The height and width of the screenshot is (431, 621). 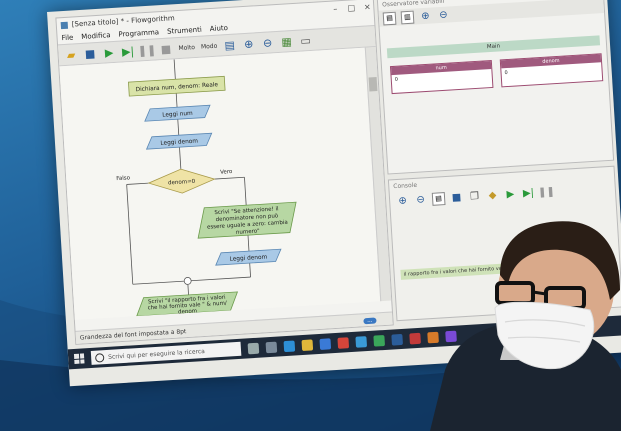 I want to click on menu-aiuto: Aiuto, so click(x=219, y=28).